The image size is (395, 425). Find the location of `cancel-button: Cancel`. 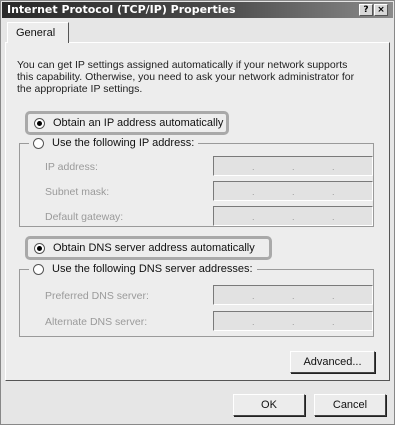

cancel-button: Cancel is located at coordinates (350, 405).